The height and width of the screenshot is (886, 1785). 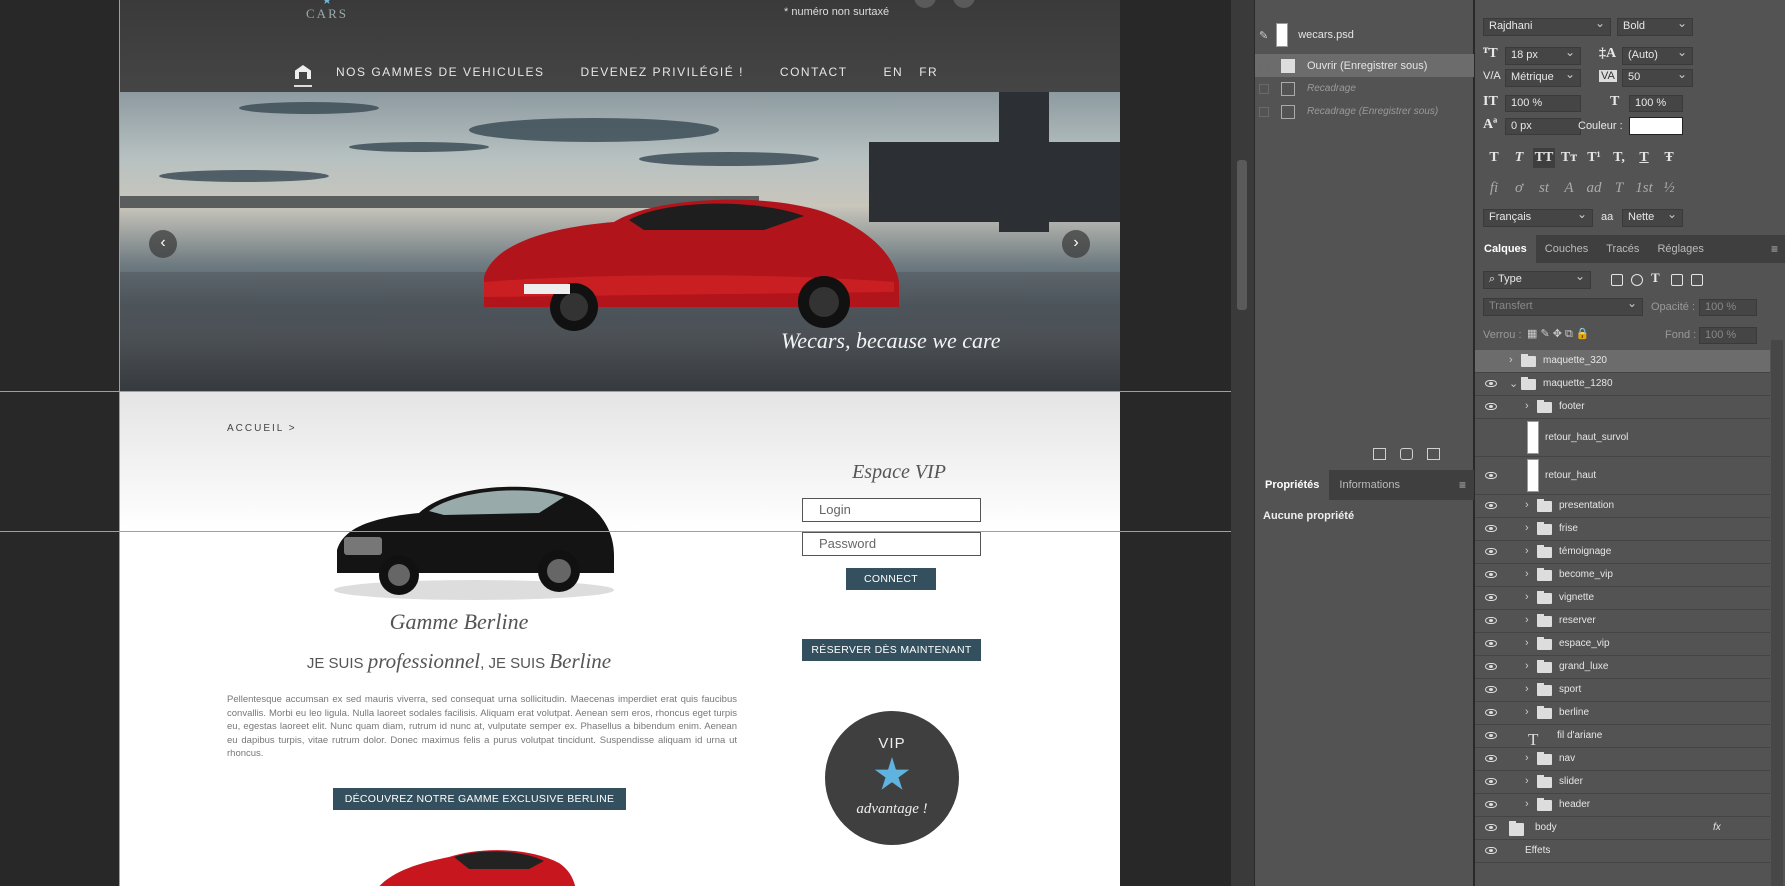 I want to click on layer-row: › header, so click(x=1622, y=805).